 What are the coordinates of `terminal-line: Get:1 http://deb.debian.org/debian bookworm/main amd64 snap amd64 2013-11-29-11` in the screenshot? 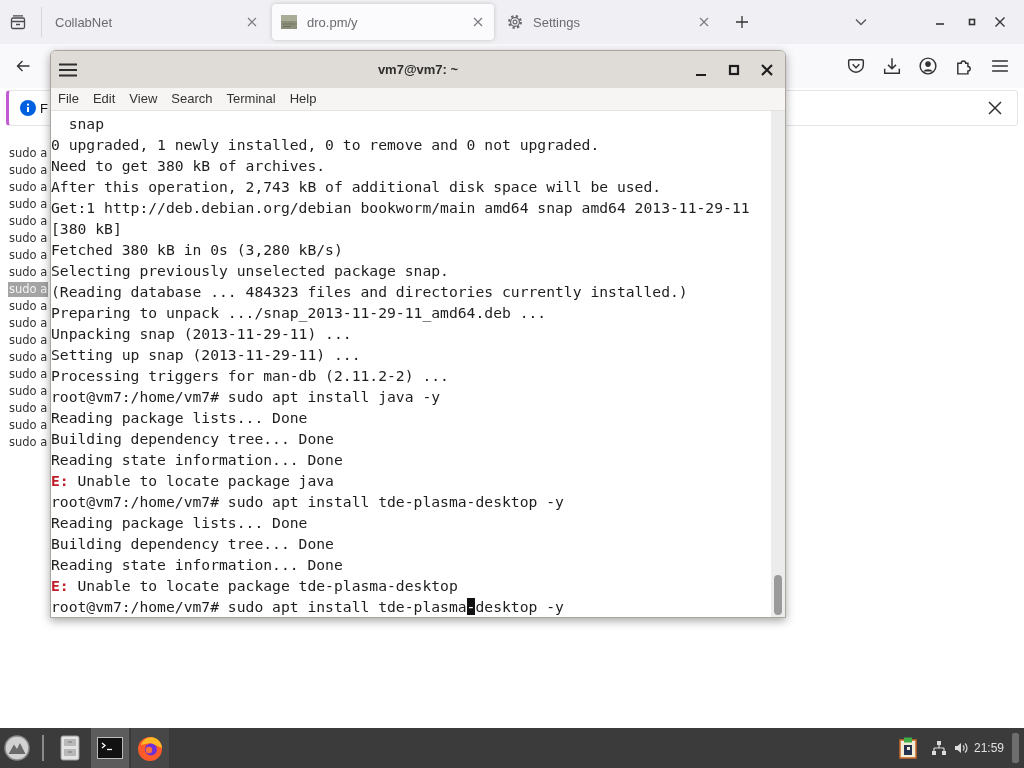 It's located at (400, 208).